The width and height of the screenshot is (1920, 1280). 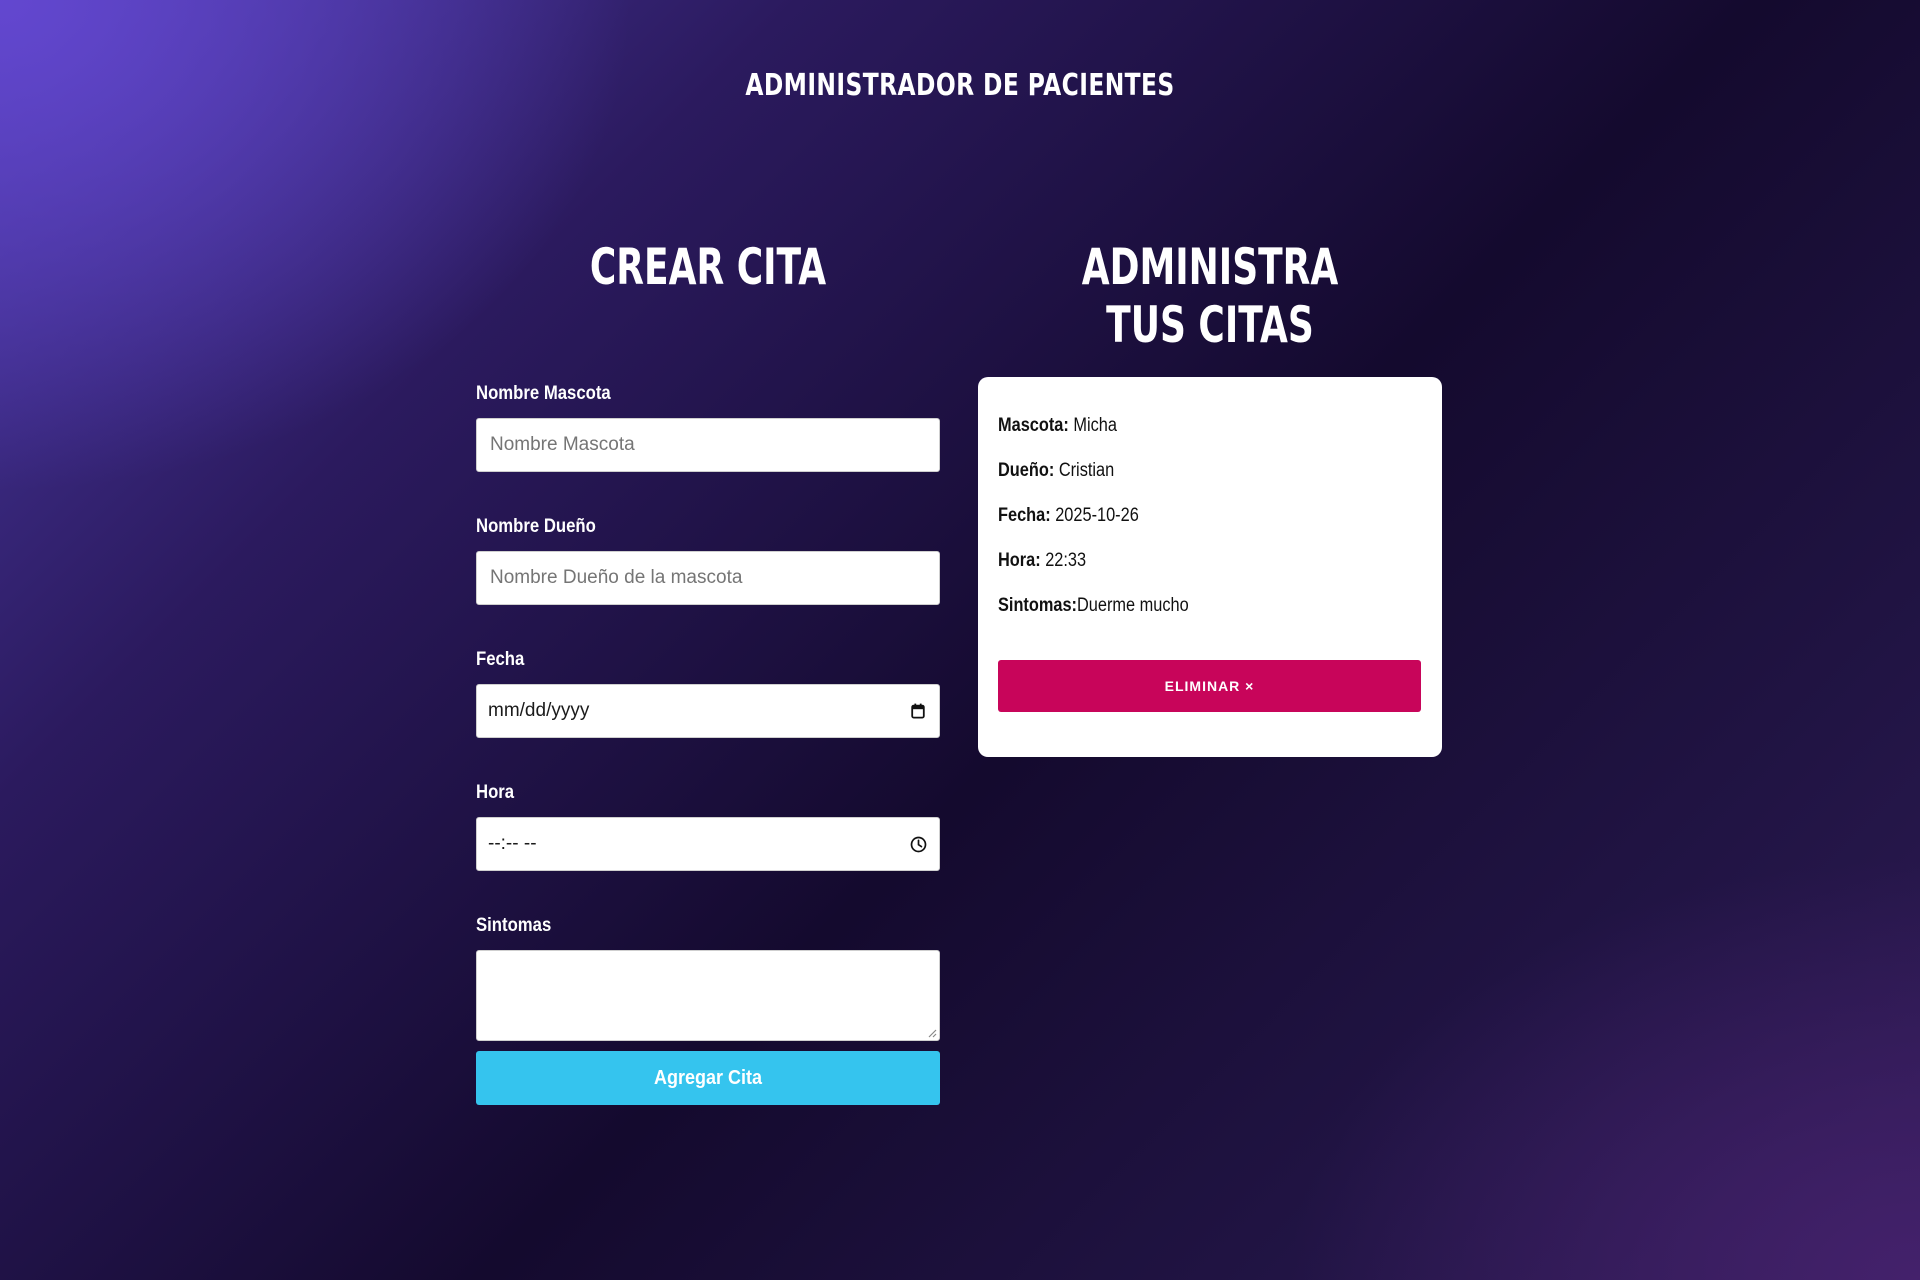 What do you see at coordinates (1024, 515) in the screenshot?
I see `appointment-date-label: Fecha:` at bounding box center [1024, 515].